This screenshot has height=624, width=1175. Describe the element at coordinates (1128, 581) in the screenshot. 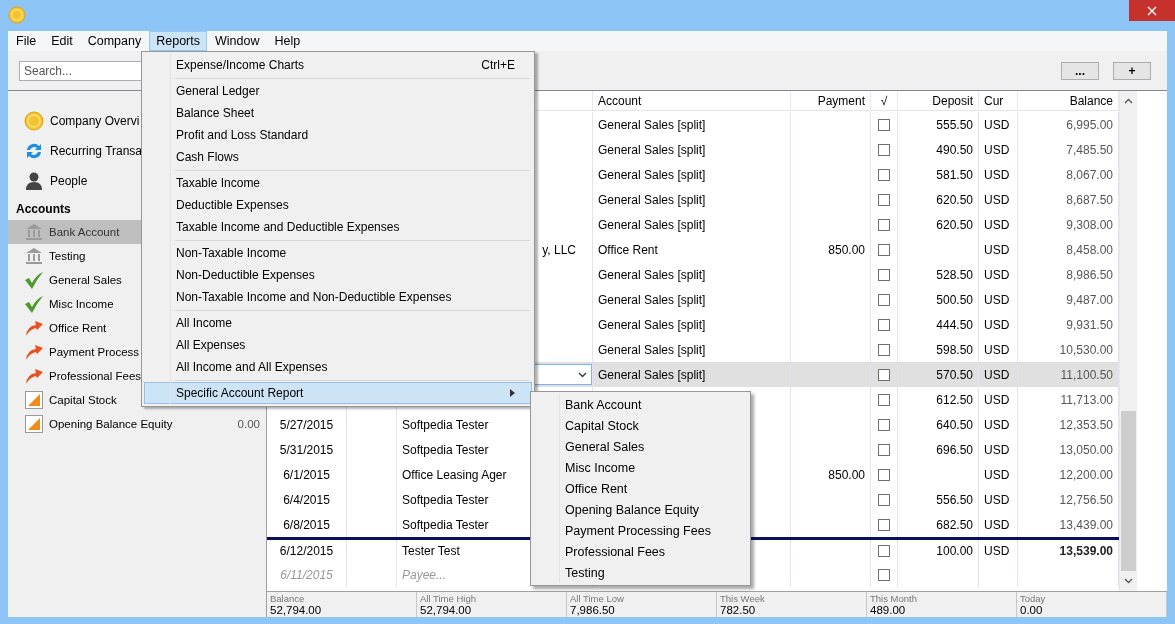

I see `scroll-down-icon` at that location.